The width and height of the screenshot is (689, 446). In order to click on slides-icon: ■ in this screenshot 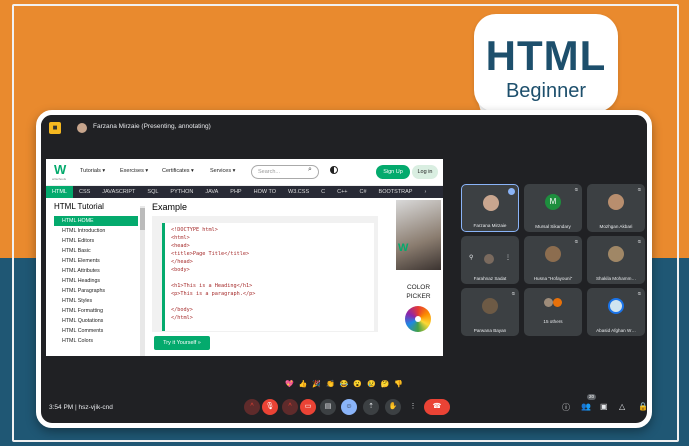, I will do `click(55, 128)`.